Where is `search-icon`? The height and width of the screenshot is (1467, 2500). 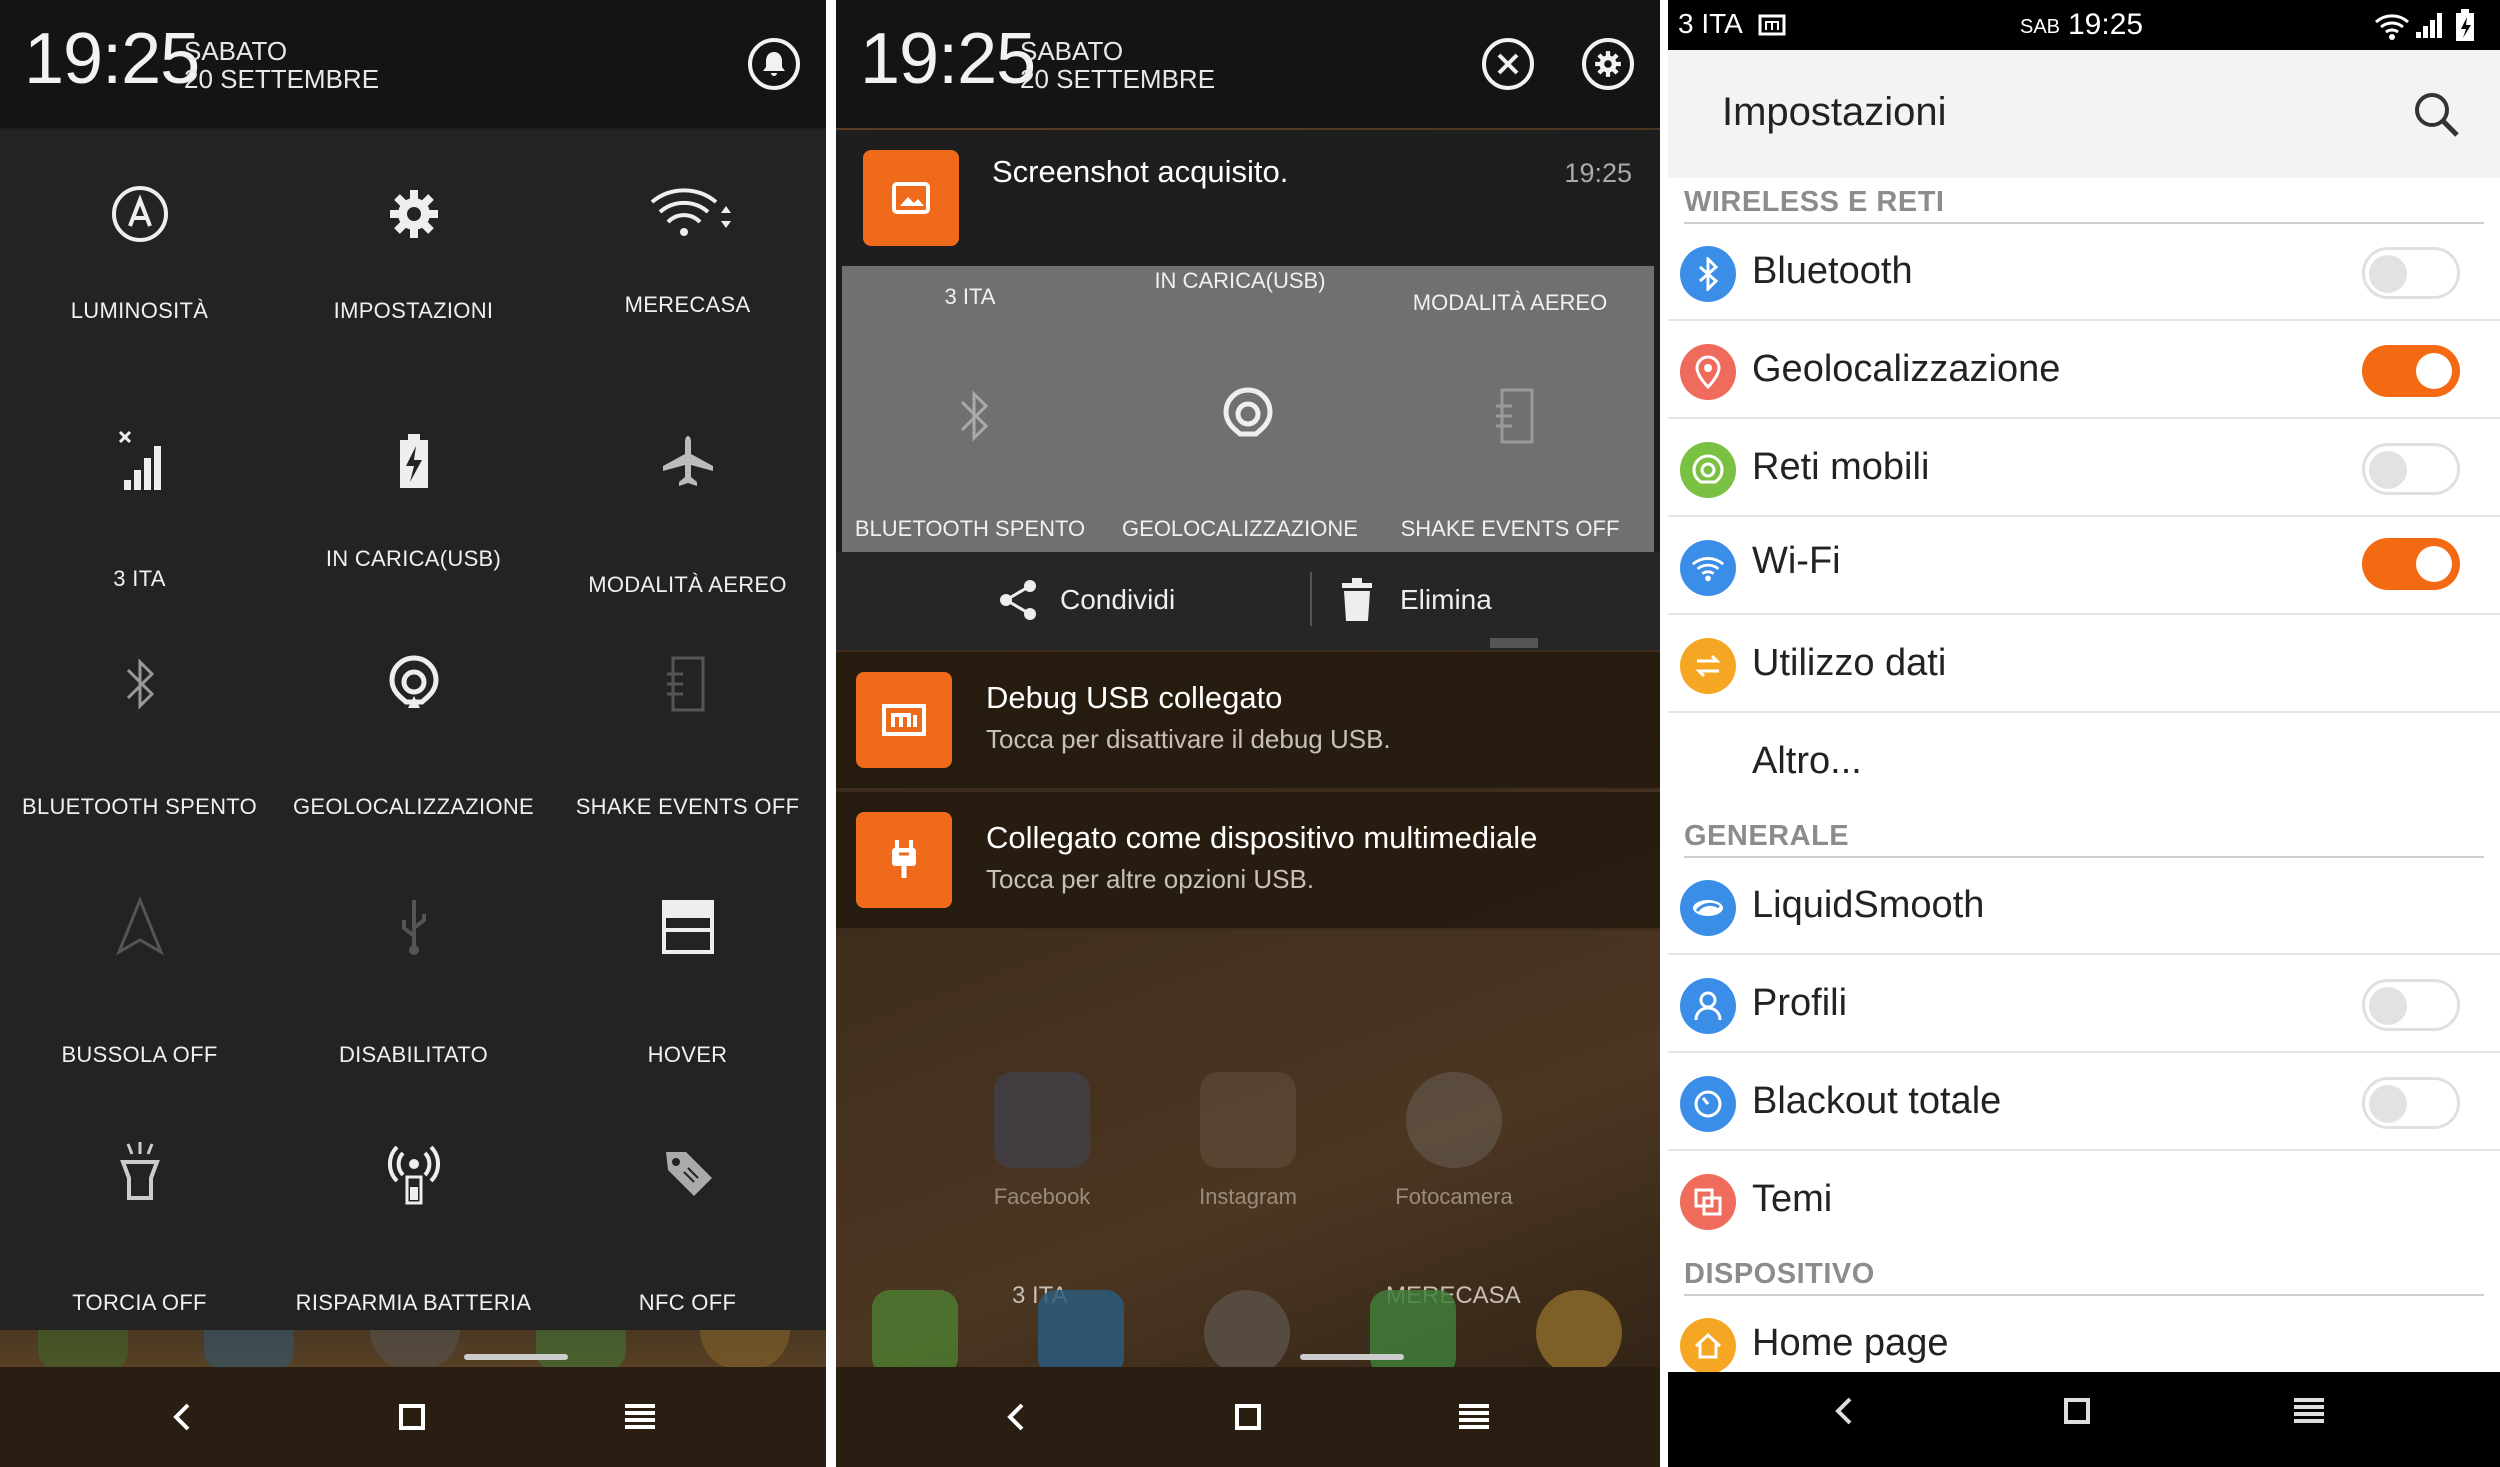
search-icon is located at coordinates (2437, 115).